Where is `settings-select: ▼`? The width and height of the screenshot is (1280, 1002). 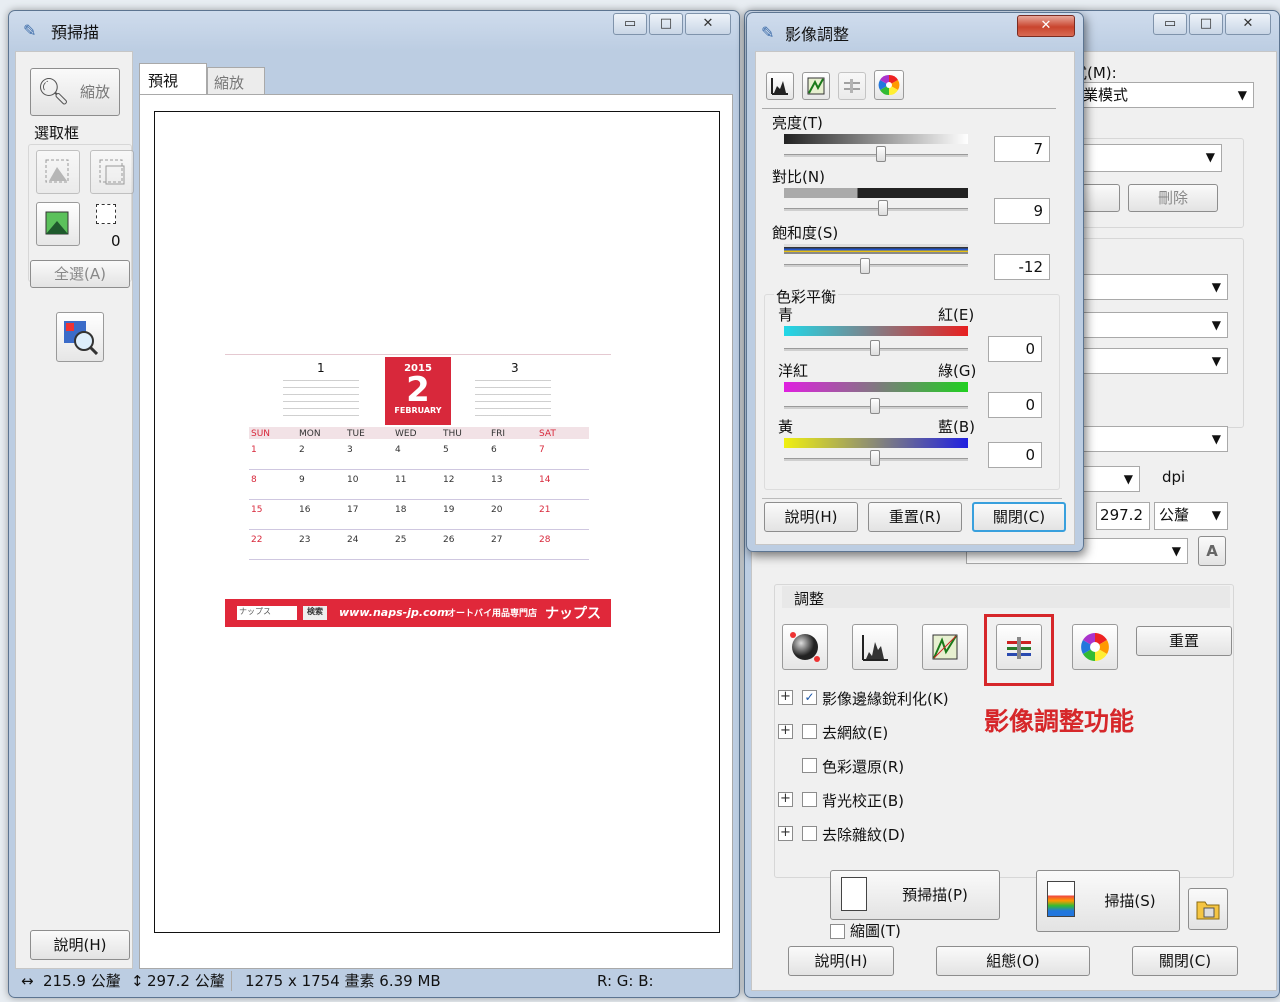 settings-select: ▼ is located at coordinates (1152, 158).